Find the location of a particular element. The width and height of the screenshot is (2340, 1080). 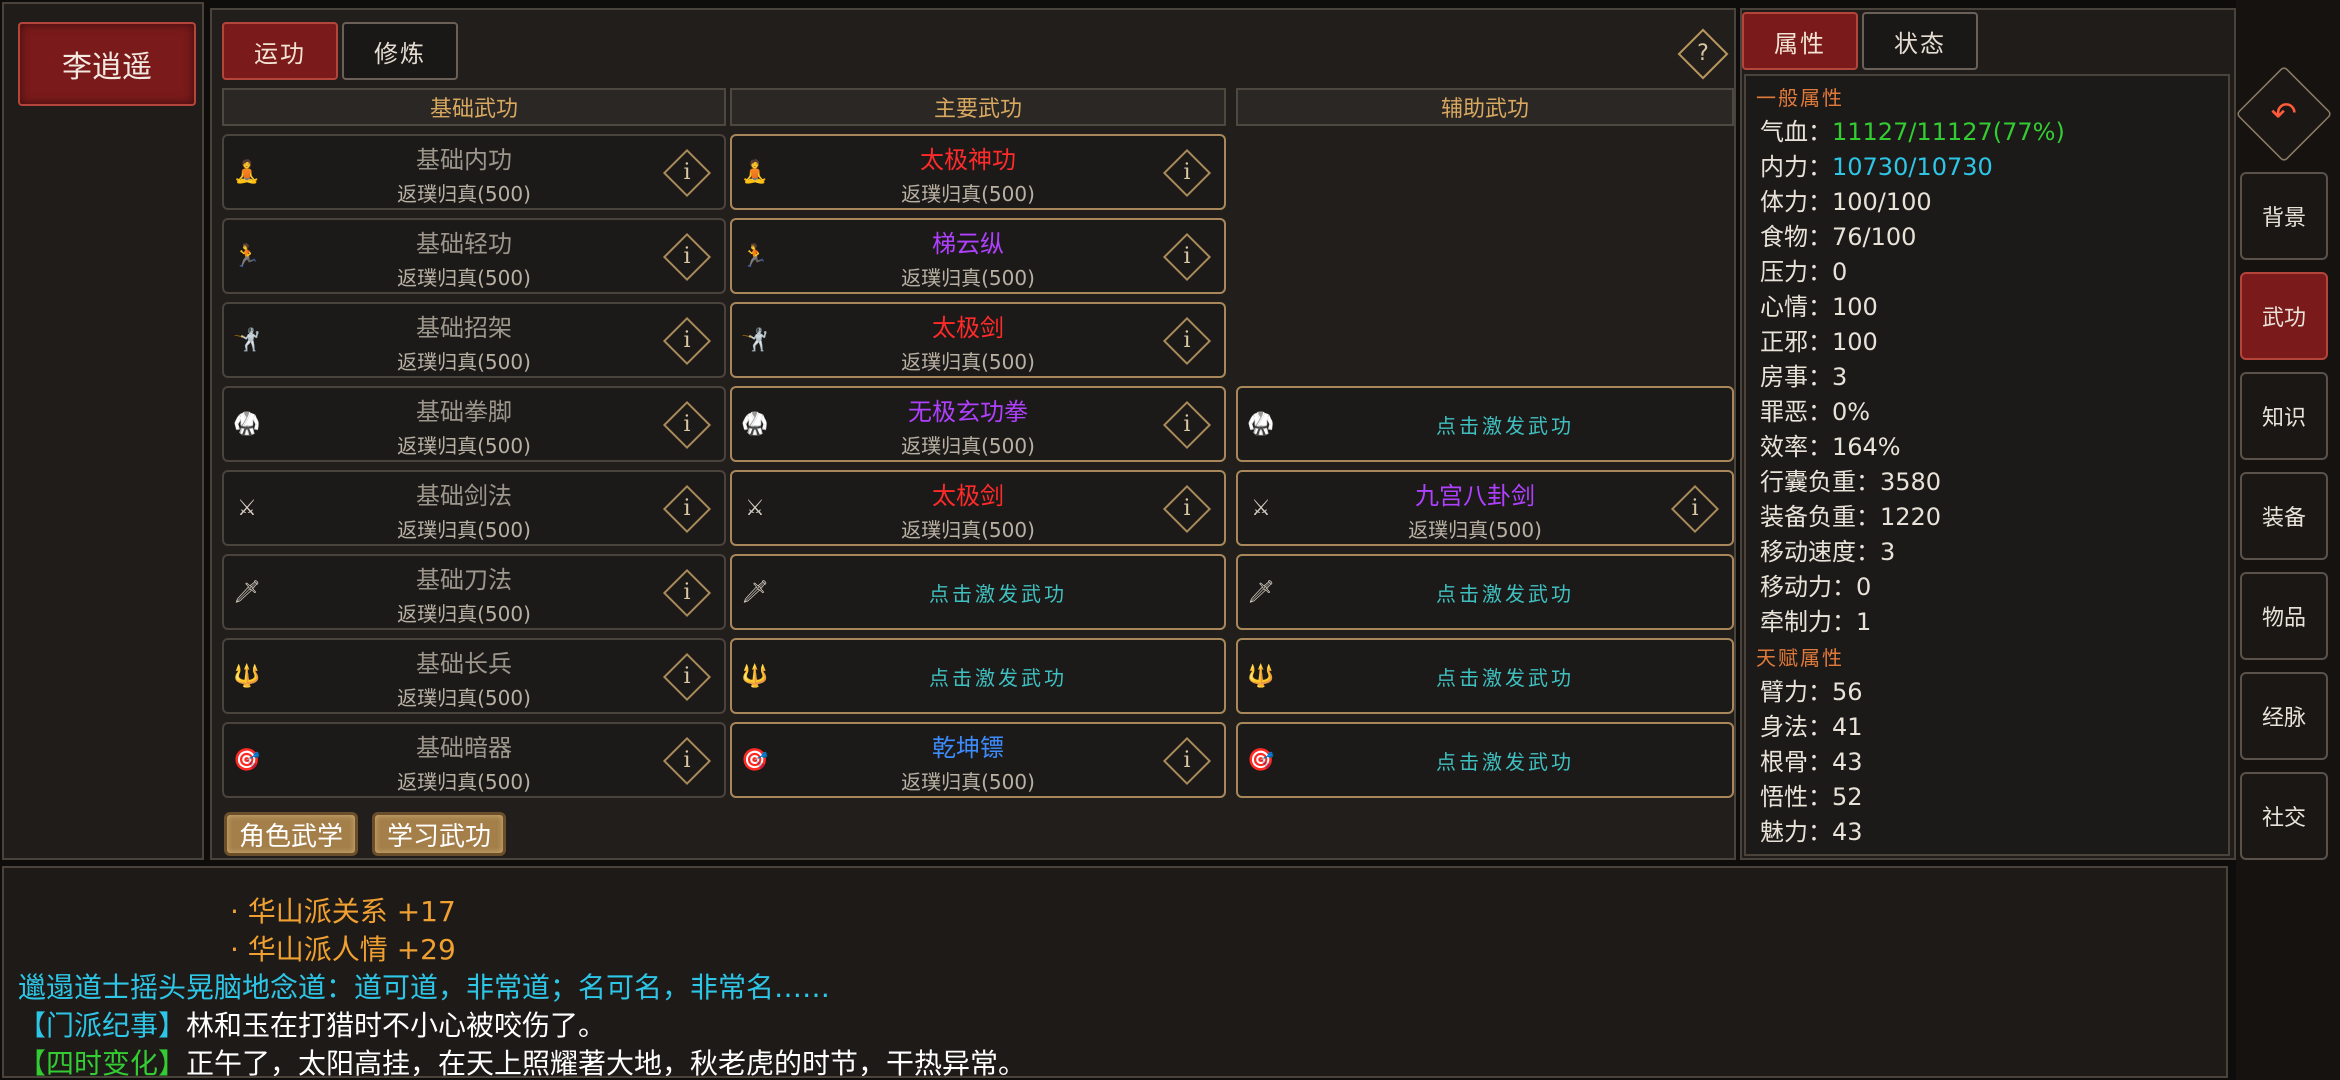

main-skill-slot: 🥋 点击激发武功 is located at coordinates (1485, 424).